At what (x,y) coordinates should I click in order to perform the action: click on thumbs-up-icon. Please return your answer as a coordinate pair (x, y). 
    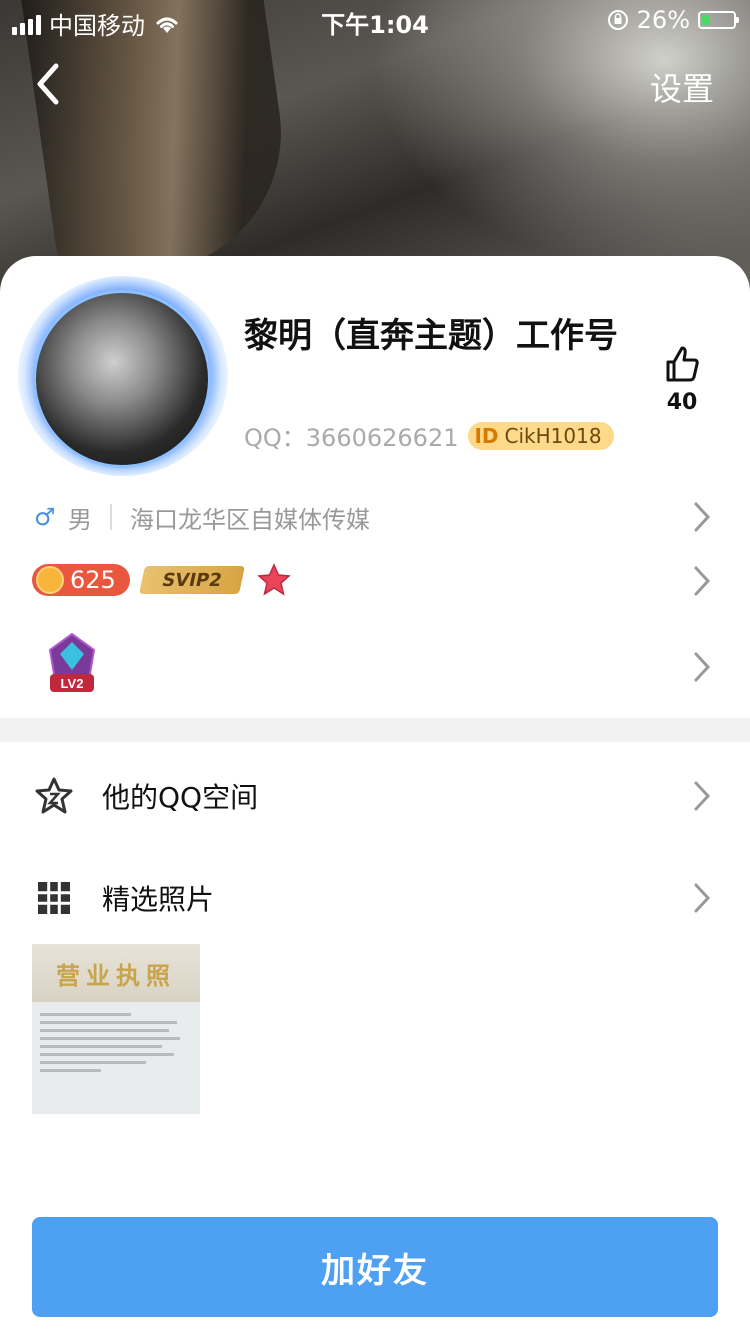
    Looking at the image, I should click on (682, 364).